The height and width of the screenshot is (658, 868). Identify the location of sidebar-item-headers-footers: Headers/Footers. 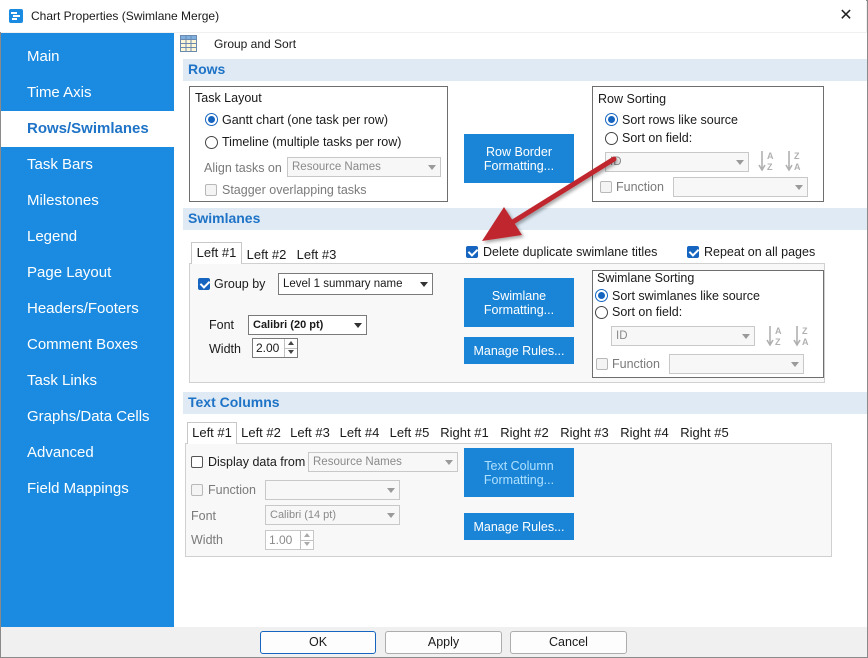
(87, 309).